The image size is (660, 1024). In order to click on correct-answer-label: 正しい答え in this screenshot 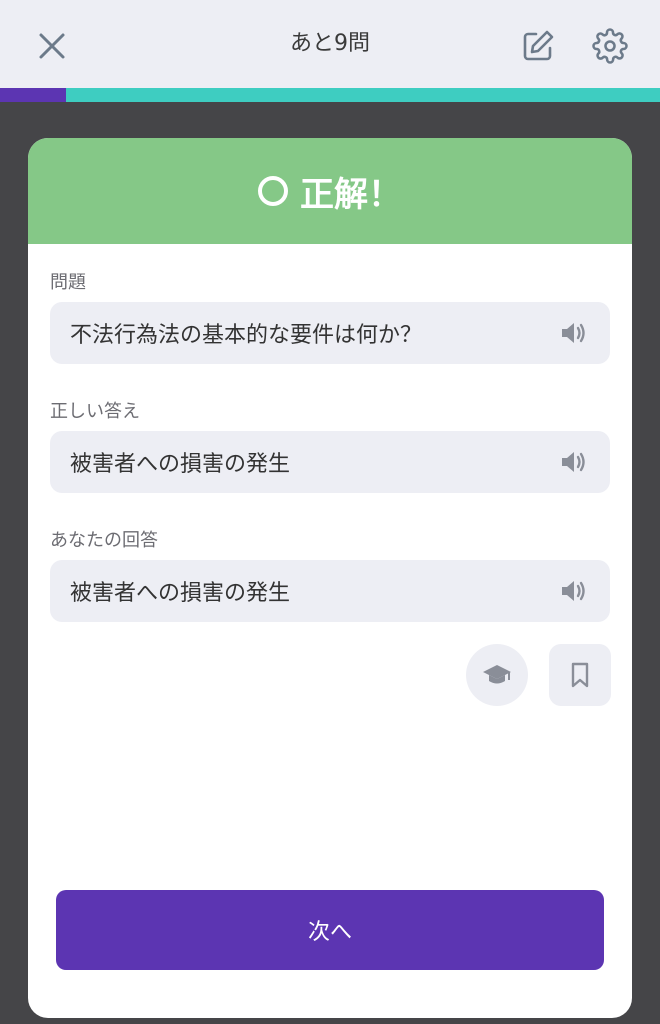, I will do `click(95, 411)`.